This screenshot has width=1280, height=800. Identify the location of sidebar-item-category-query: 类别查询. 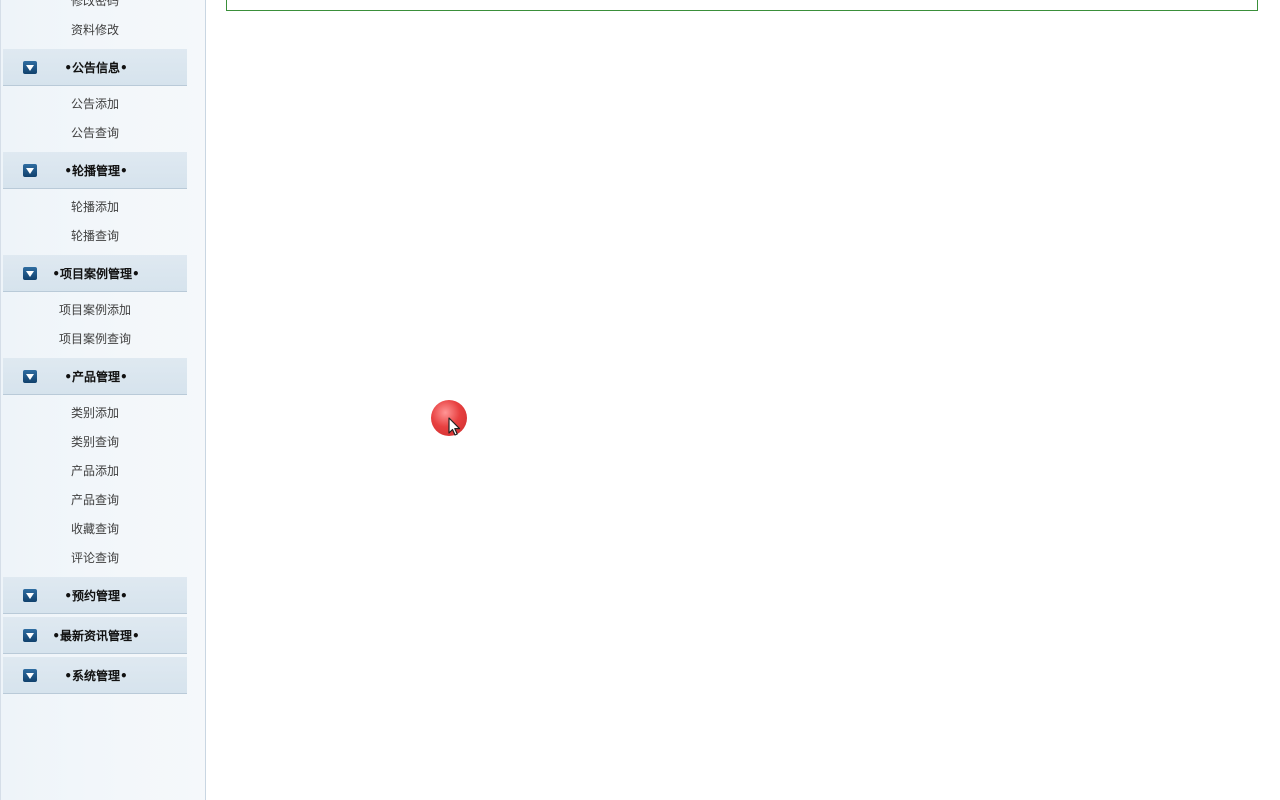
(95, 442).